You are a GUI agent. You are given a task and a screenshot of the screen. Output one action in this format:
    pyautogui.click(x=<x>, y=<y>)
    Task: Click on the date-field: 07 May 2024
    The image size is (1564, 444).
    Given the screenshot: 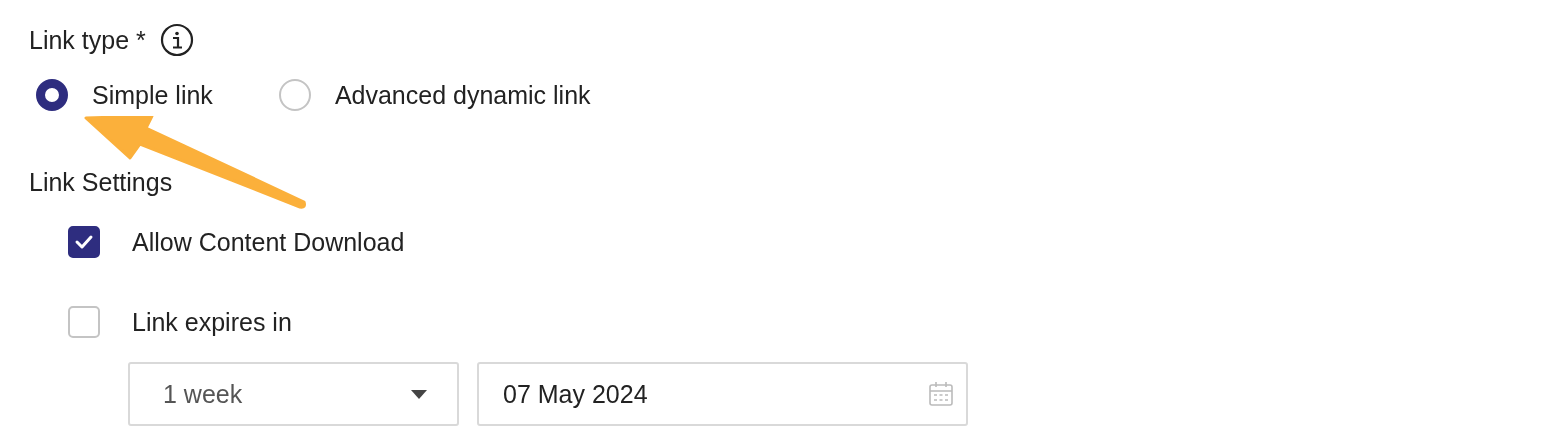 What is the action you would take?
    pyautogui.click(x=722, y=394)
    